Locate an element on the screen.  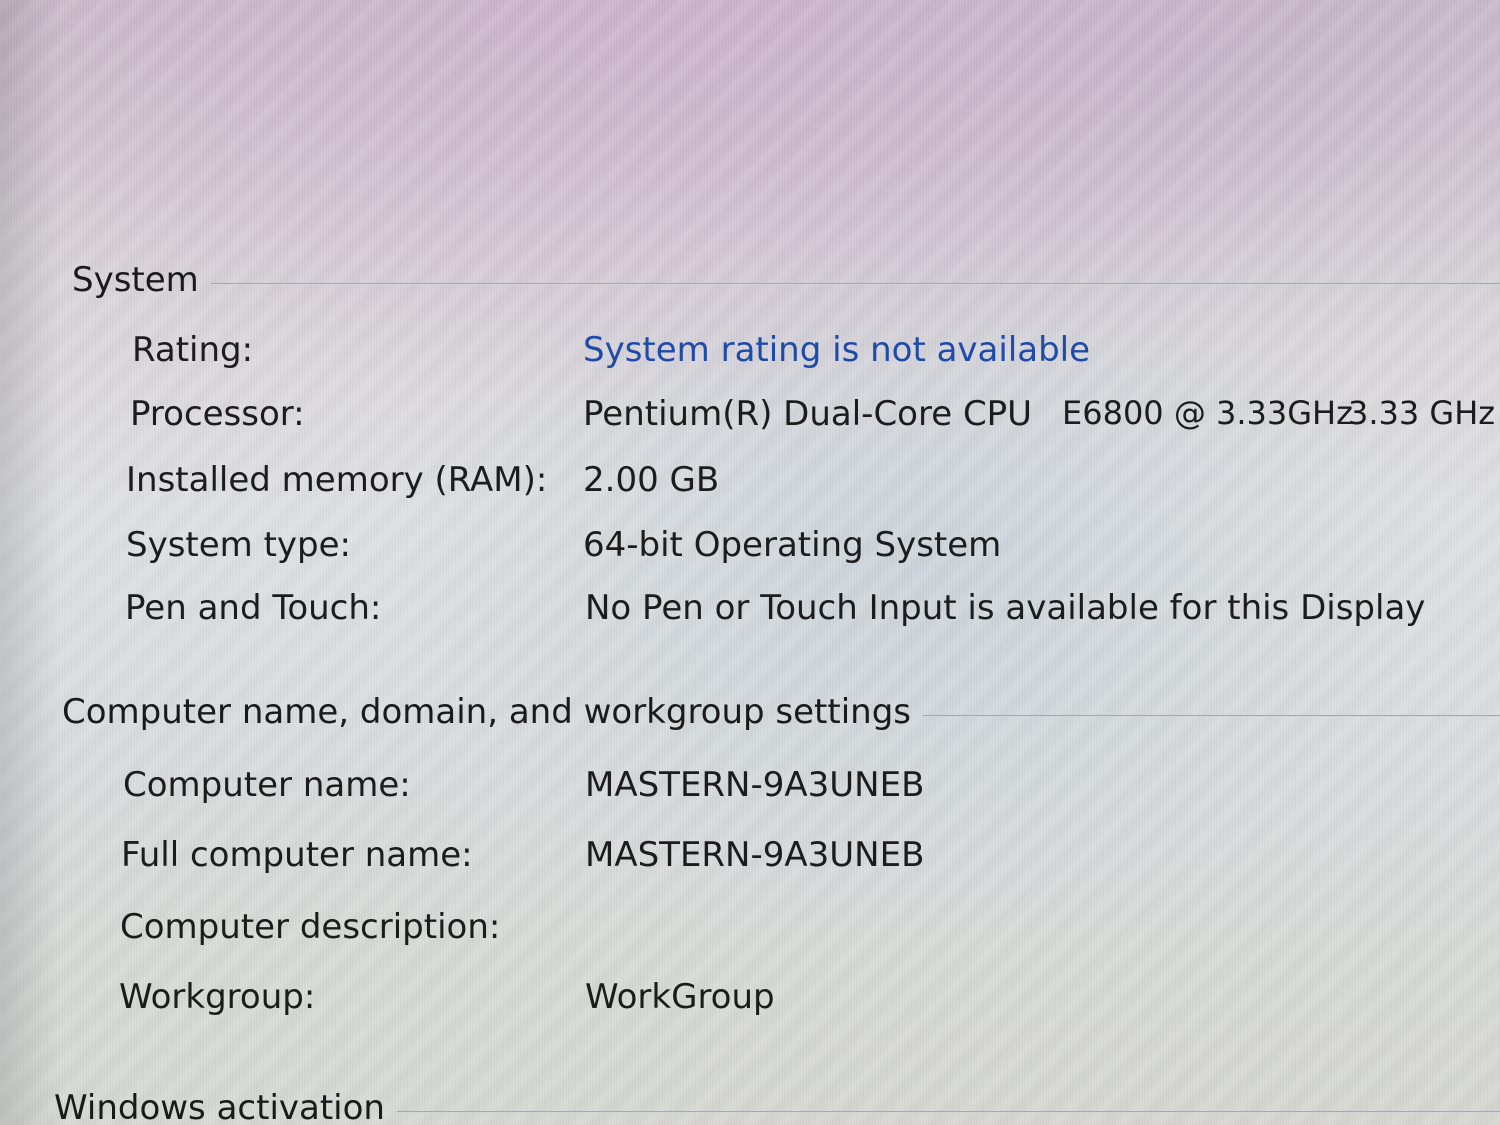
full-computer-name-row: Full computer name: MASTERN-9A3UNEB is located at coordinates (750, 858).